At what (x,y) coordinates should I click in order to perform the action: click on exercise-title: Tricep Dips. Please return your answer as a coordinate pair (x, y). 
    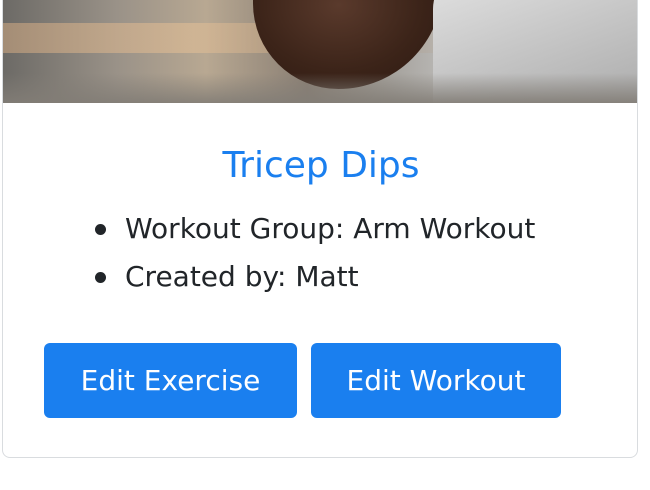
    Looking at the image, I should click on (321, 165).